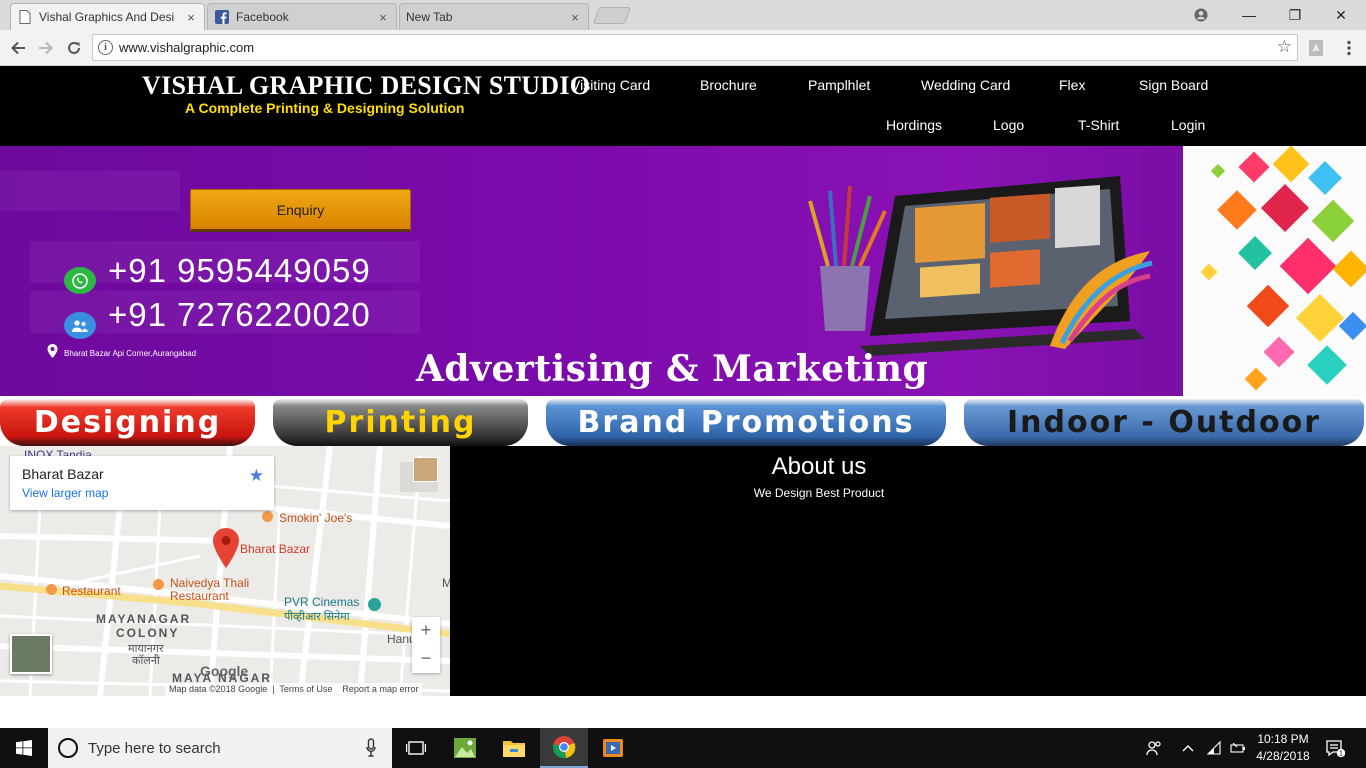 The height and width of the screenshot is (768, 1366). I want to click on map-label-bharat-bazar: Bharat Bazar, so click(275, 549).